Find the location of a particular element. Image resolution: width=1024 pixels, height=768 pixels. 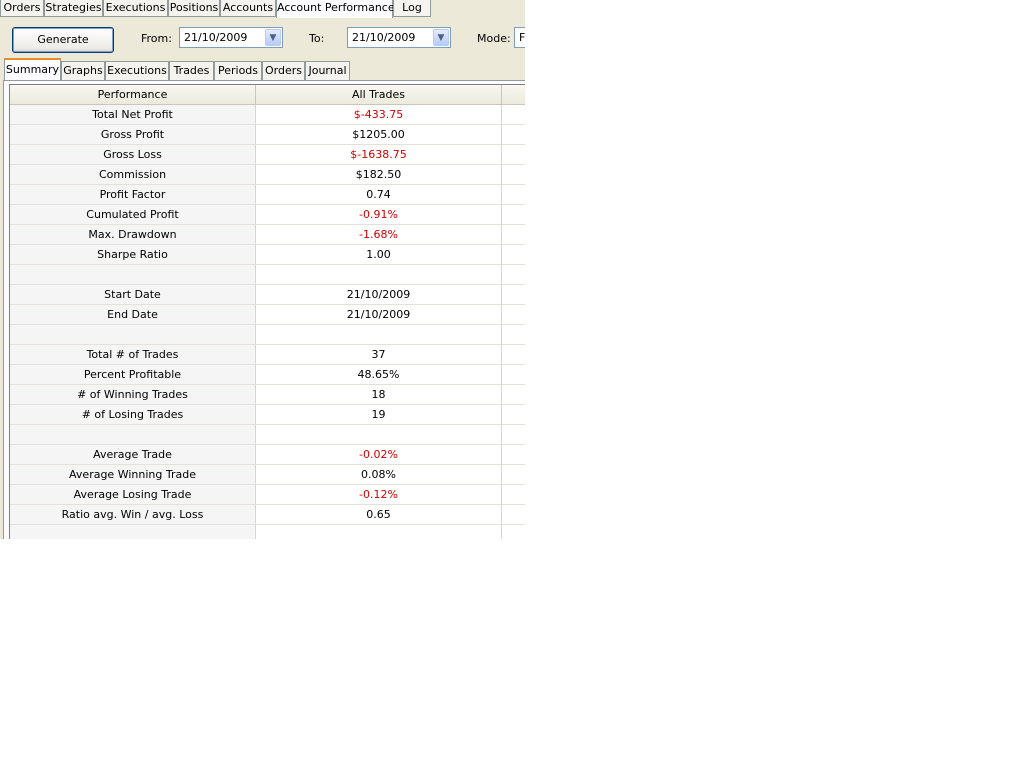

tab-report-executions: Executions is located at coordinates (137, 70).